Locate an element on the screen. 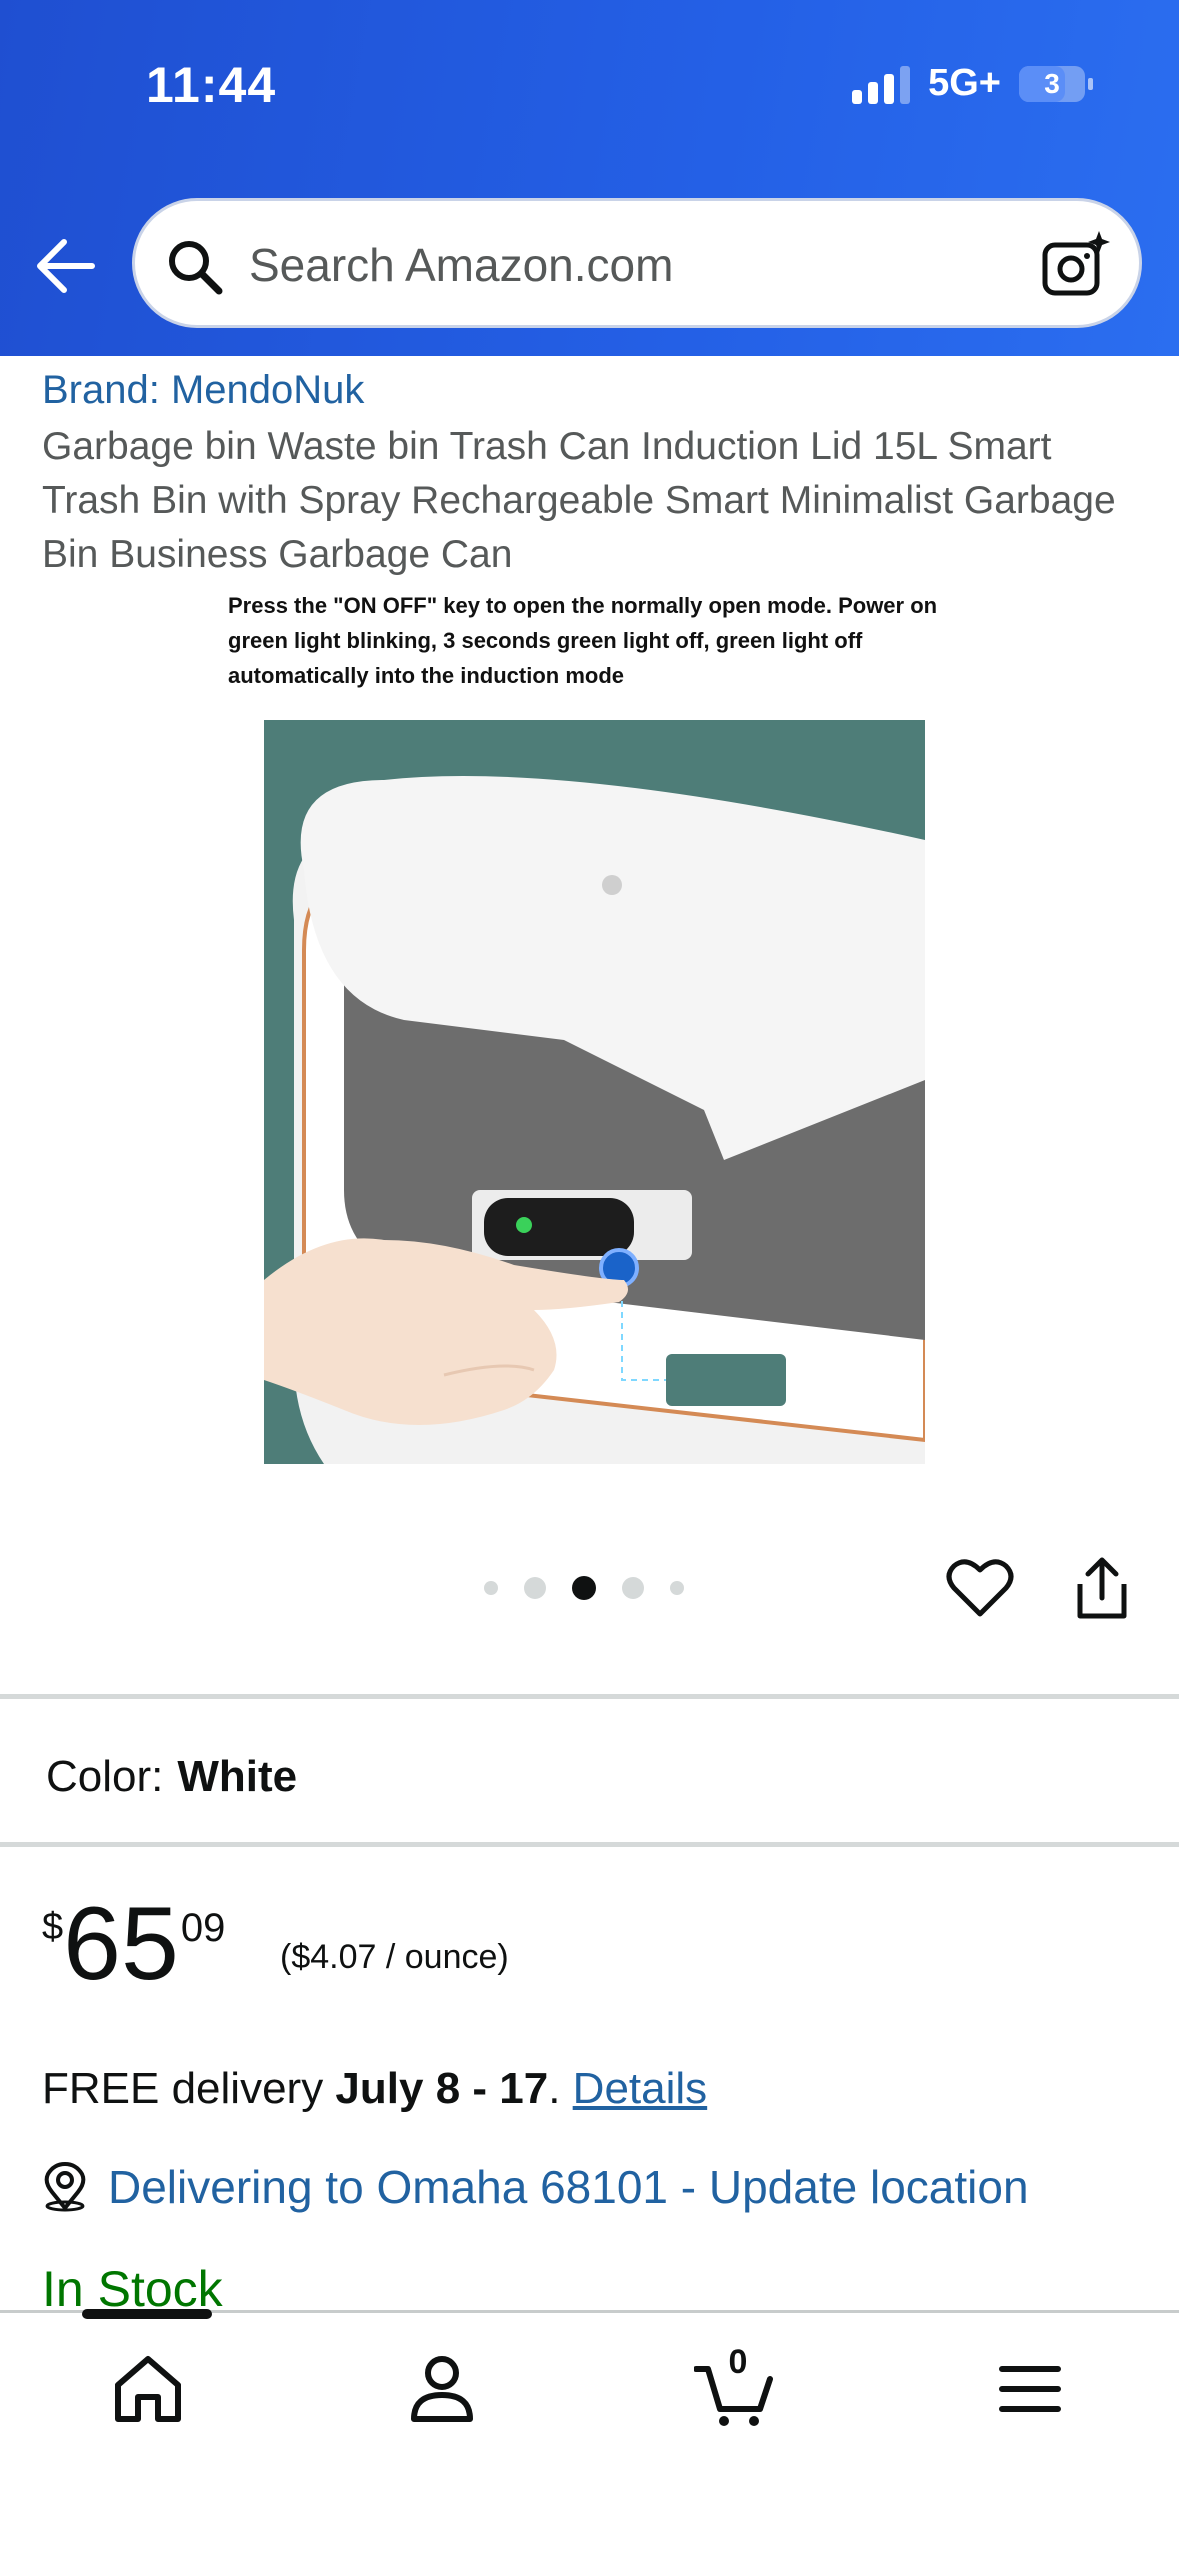 The width and height of the screenshot is (1179, 2556). heart-icon is located at coordinates (980, 1588).